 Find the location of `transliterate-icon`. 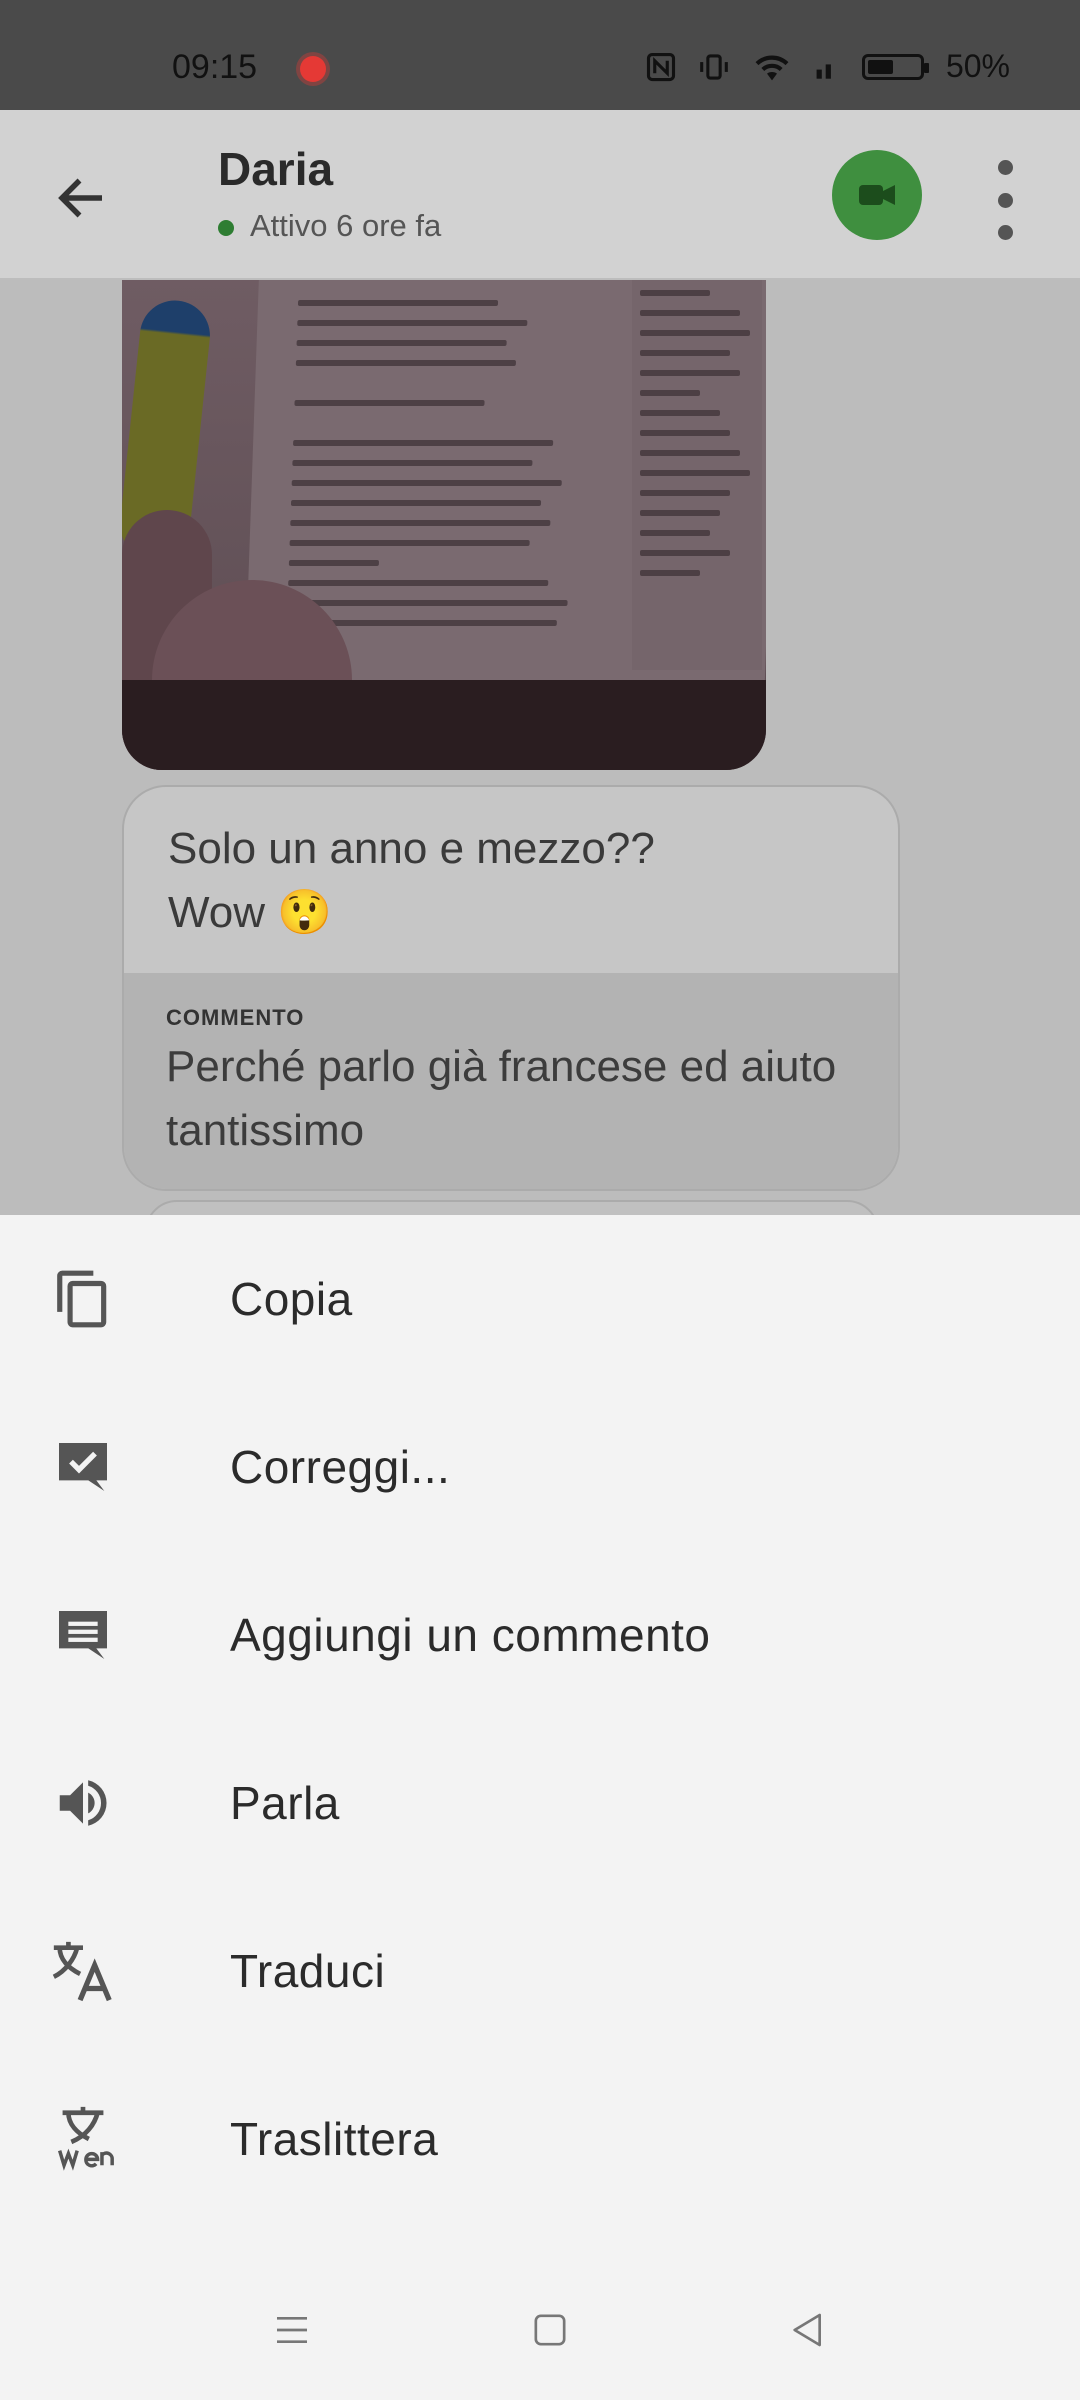

transliterate-icon is located at coordinates (83, 2139).